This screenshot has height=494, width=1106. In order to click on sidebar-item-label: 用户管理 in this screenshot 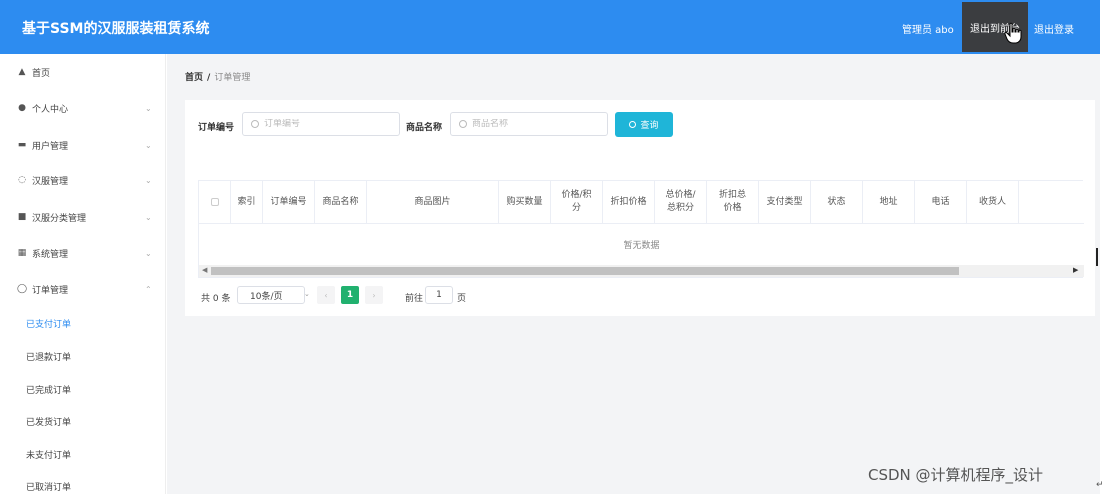, I will do `click(50, 146)`.